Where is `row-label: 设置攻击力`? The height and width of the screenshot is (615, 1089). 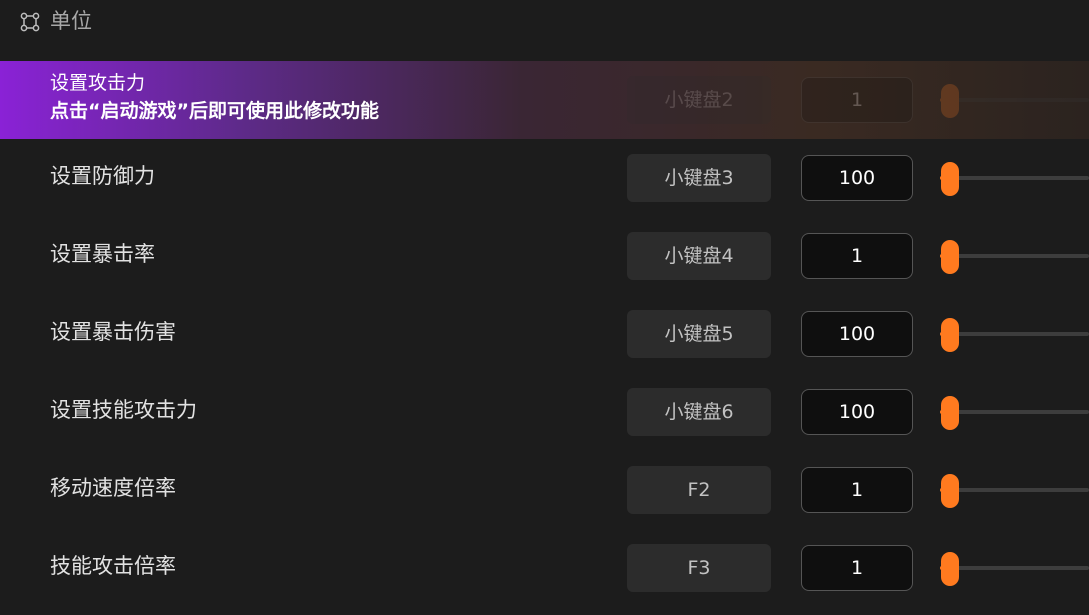 row-label: 设置攻击力 is located at coordinates (98, 83).